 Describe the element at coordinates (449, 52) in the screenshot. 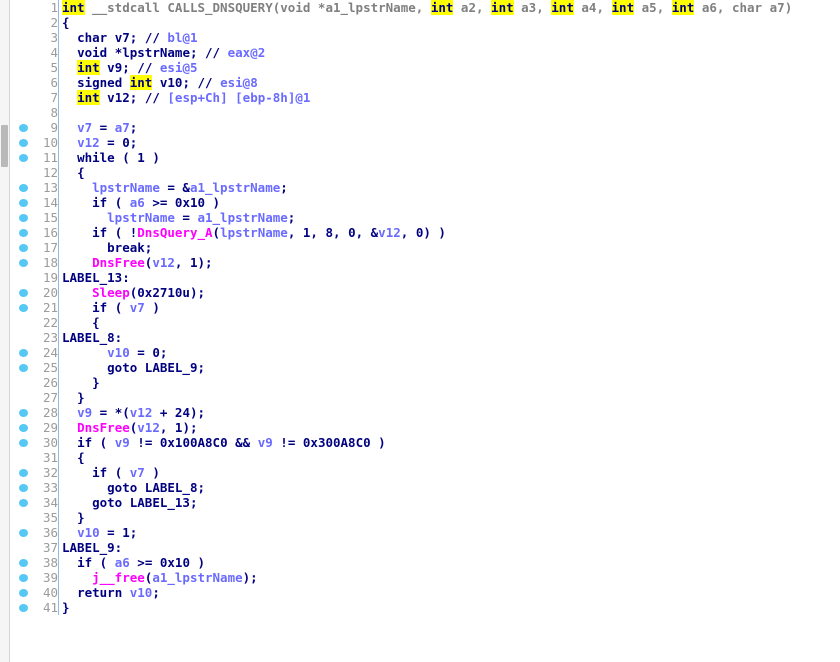

I see `code-text: void *lpstrName; // eax@2` at that location.